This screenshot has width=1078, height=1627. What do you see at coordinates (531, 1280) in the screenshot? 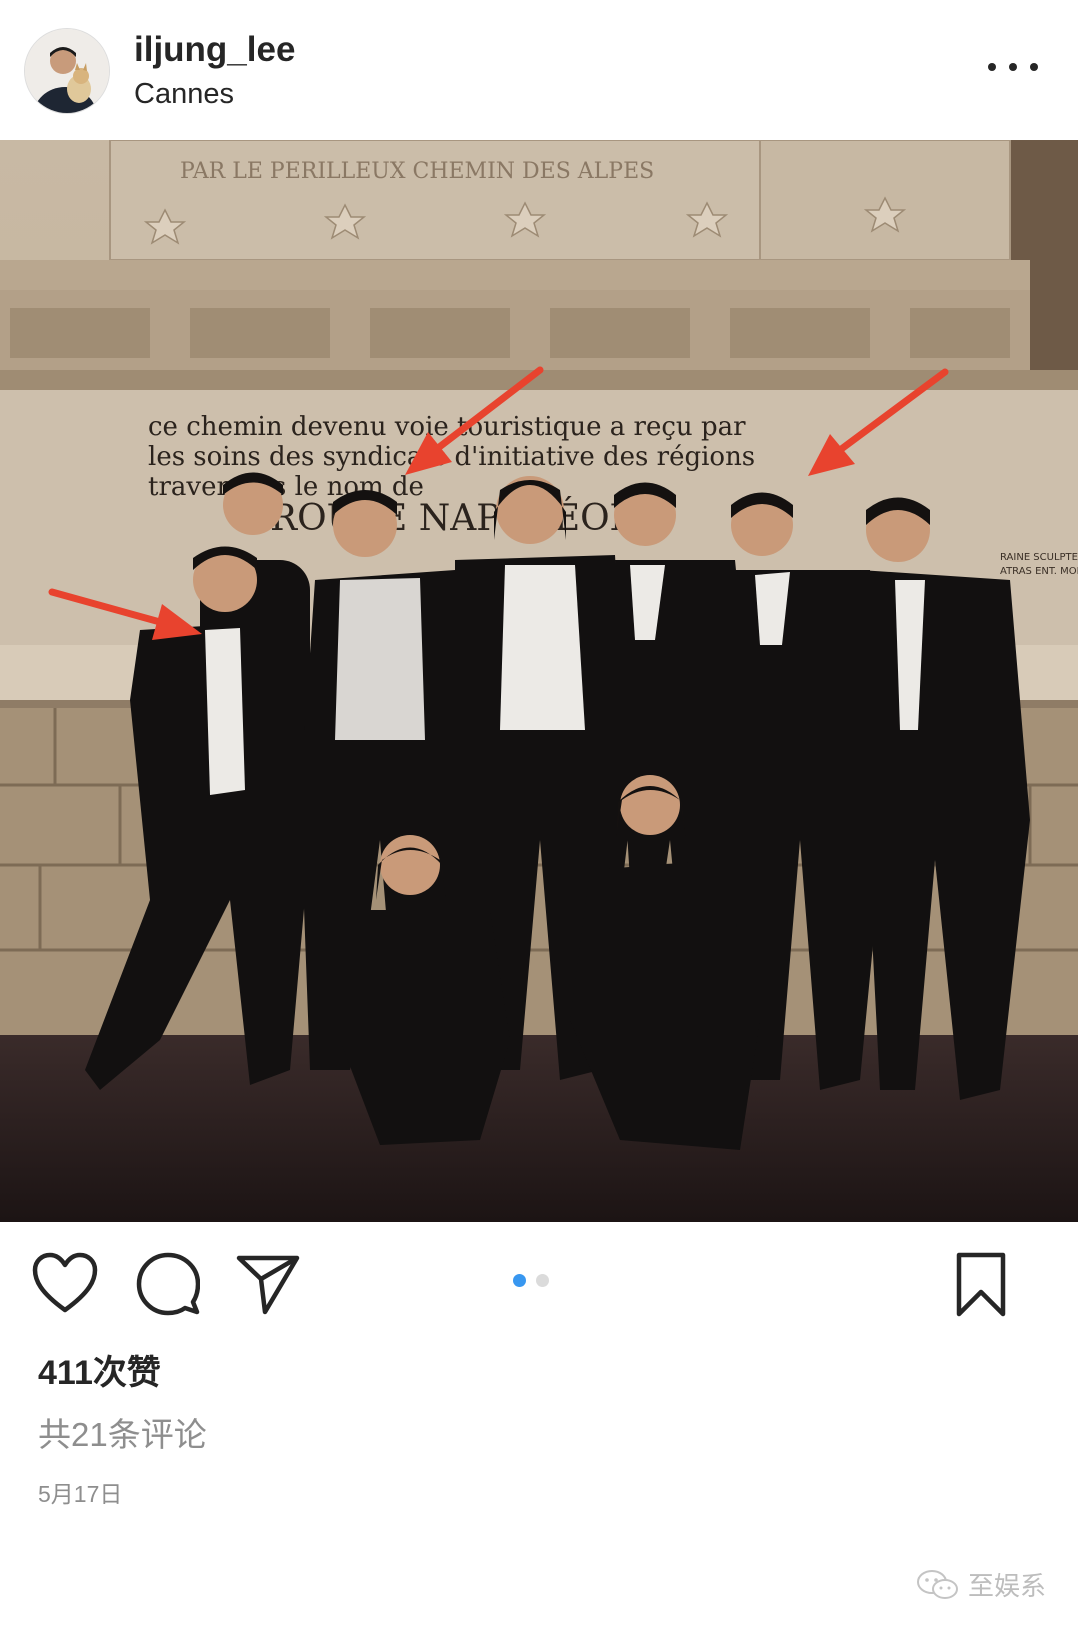
I see `carousel-indicator` at bounding box center [531, 1280].